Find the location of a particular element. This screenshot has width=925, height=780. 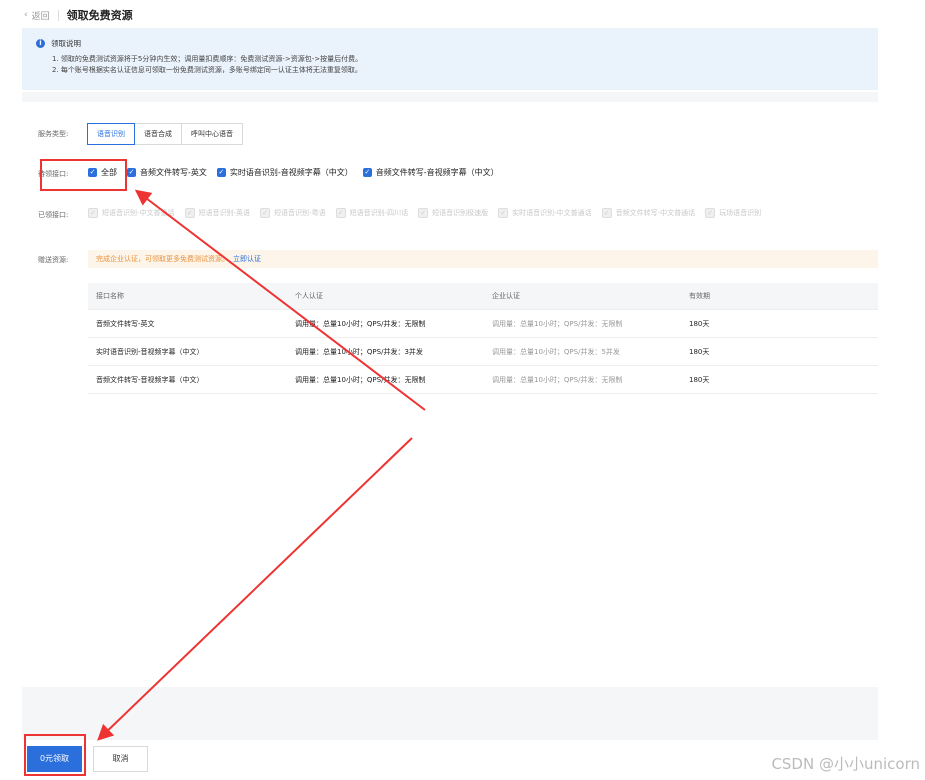

tab-speech-recognition: 语音识别 is located at coordinates (111, 134).